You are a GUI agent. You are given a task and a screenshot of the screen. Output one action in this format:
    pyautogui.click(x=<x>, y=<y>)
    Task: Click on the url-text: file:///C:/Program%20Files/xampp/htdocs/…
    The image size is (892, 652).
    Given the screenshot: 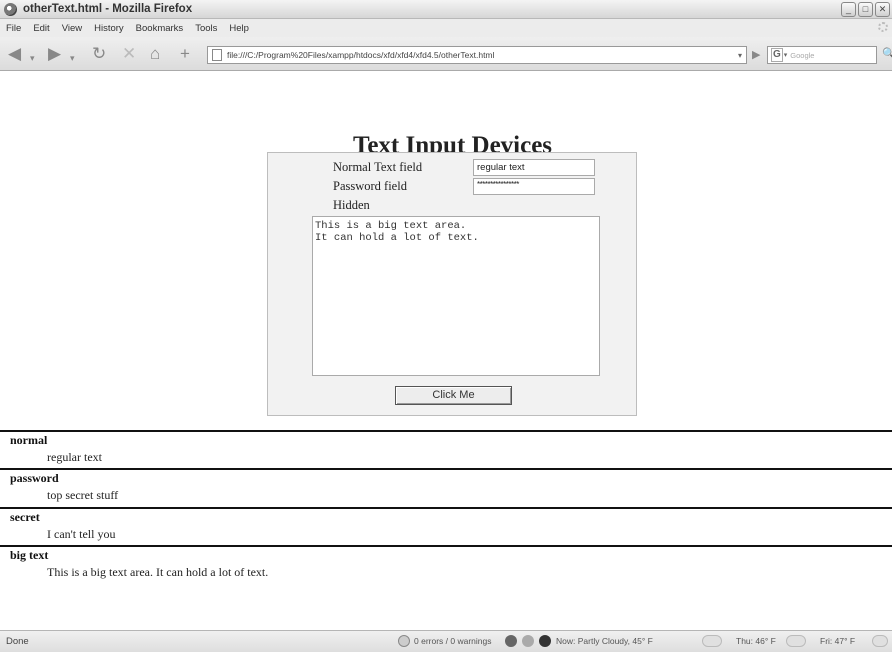 What is the action you would take?
    pyautogui.click(x=482, y=55)
    